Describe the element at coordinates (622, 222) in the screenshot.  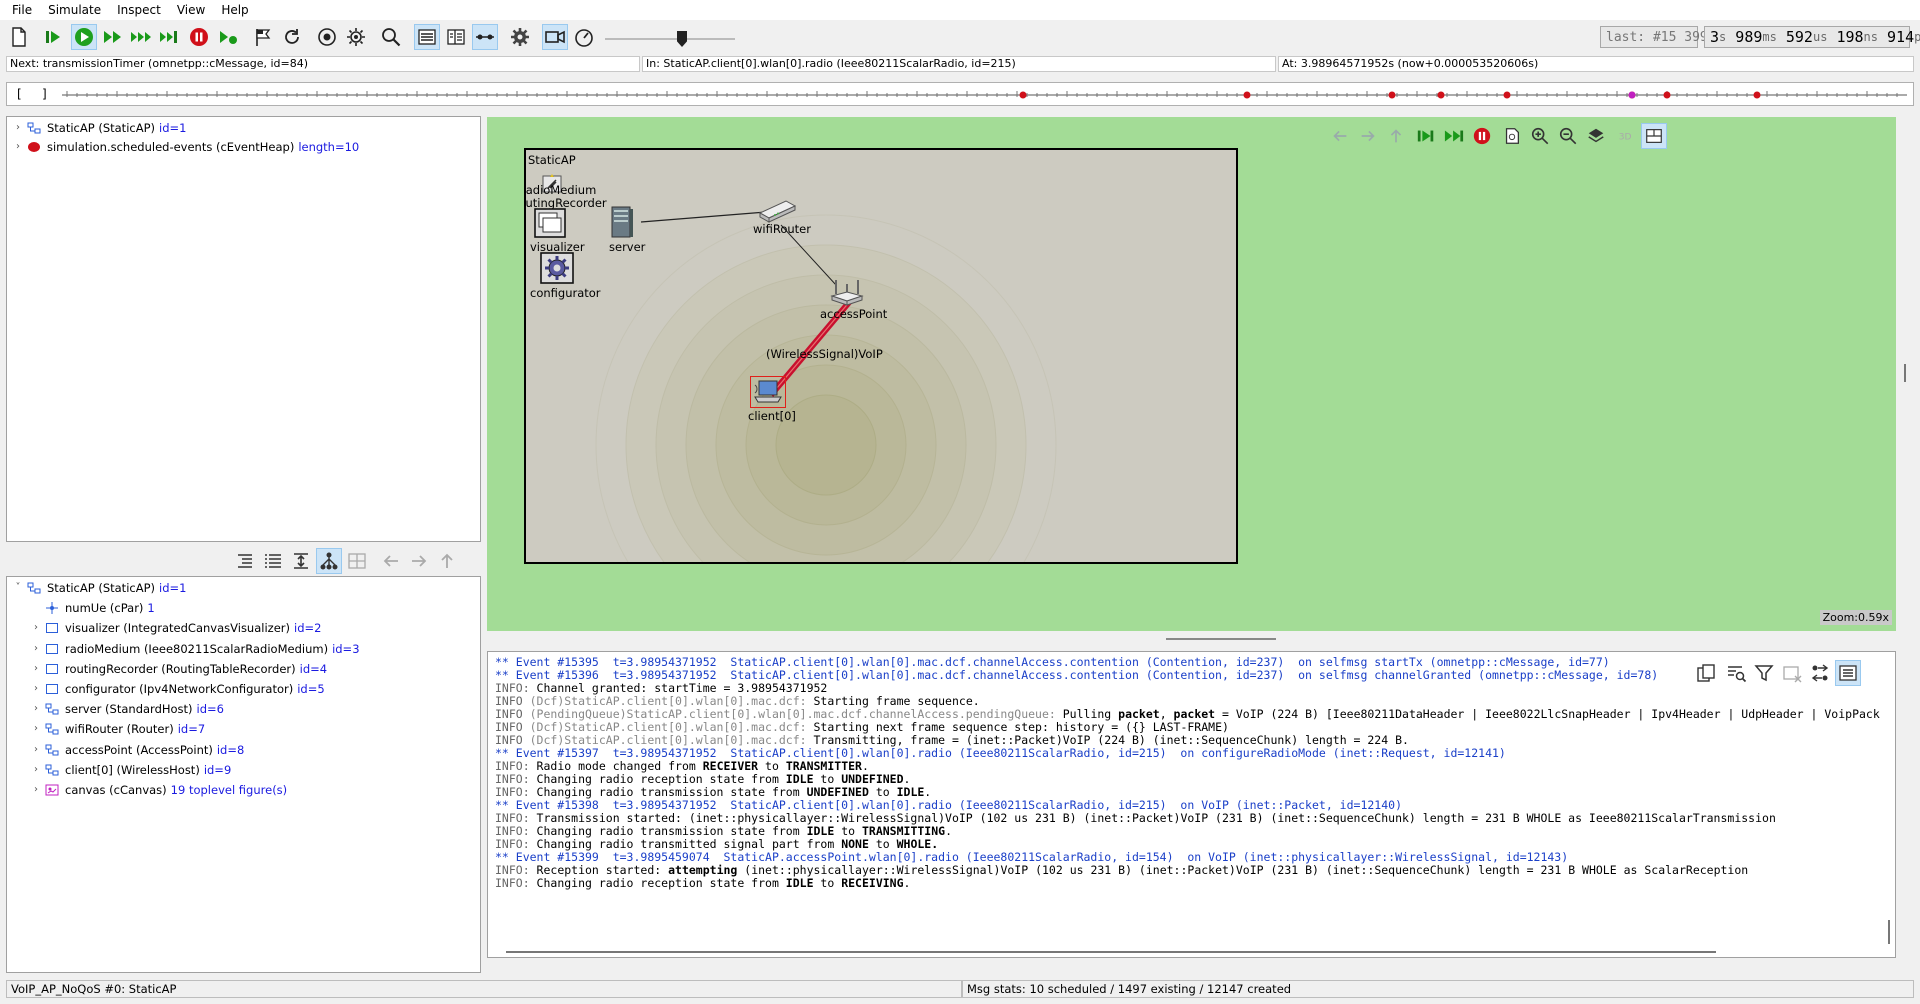
I see `server-icon` at that location.